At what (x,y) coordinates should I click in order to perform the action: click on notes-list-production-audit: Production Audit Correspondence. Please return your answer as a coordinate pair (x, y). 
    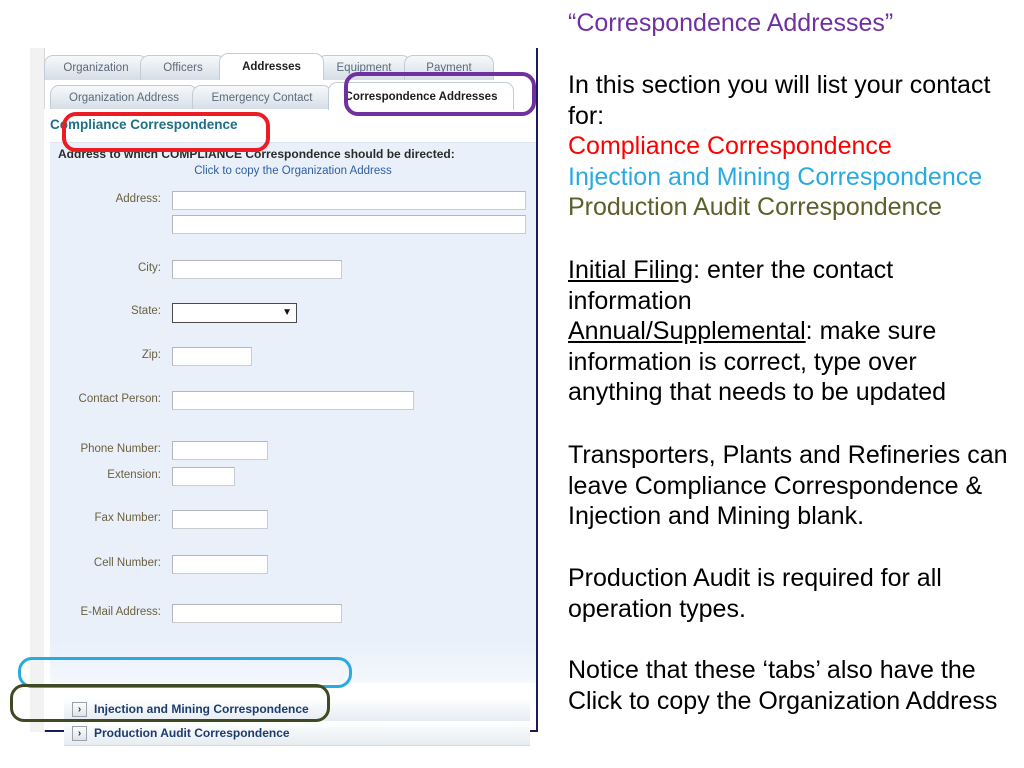
    Looking at the image, I should click on (755, 207).